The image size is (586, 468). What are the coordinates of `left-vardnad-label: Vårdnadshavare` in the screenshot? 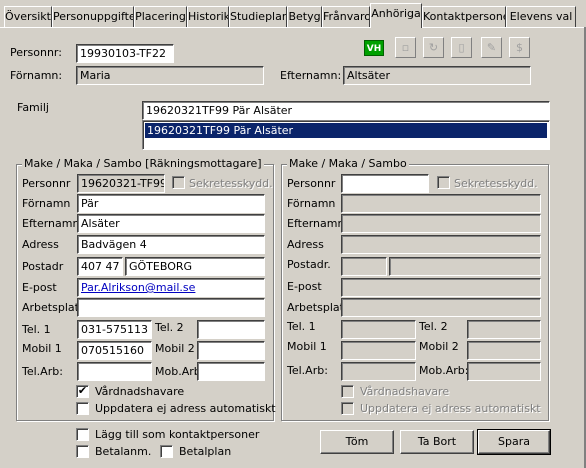 It's located at (140, 391).